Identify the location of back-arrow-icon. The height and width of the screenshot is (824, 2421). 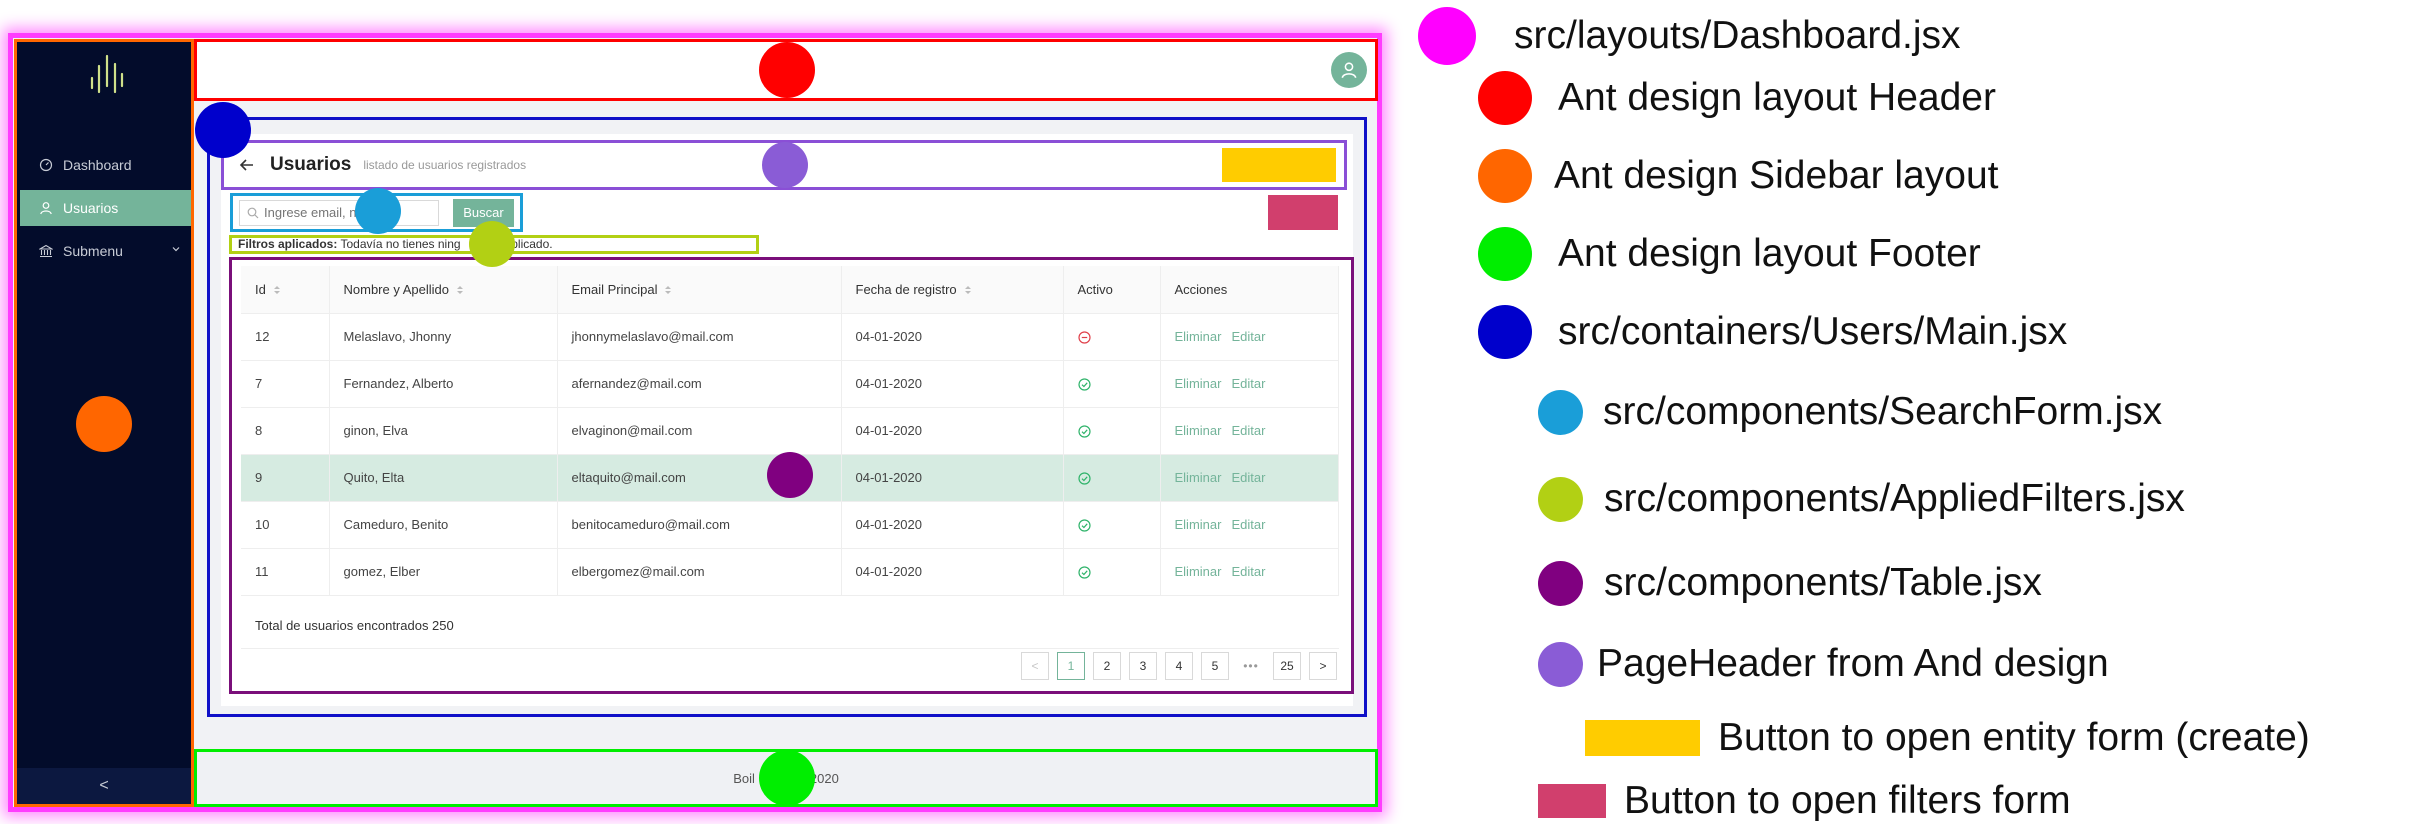
(247, 165).